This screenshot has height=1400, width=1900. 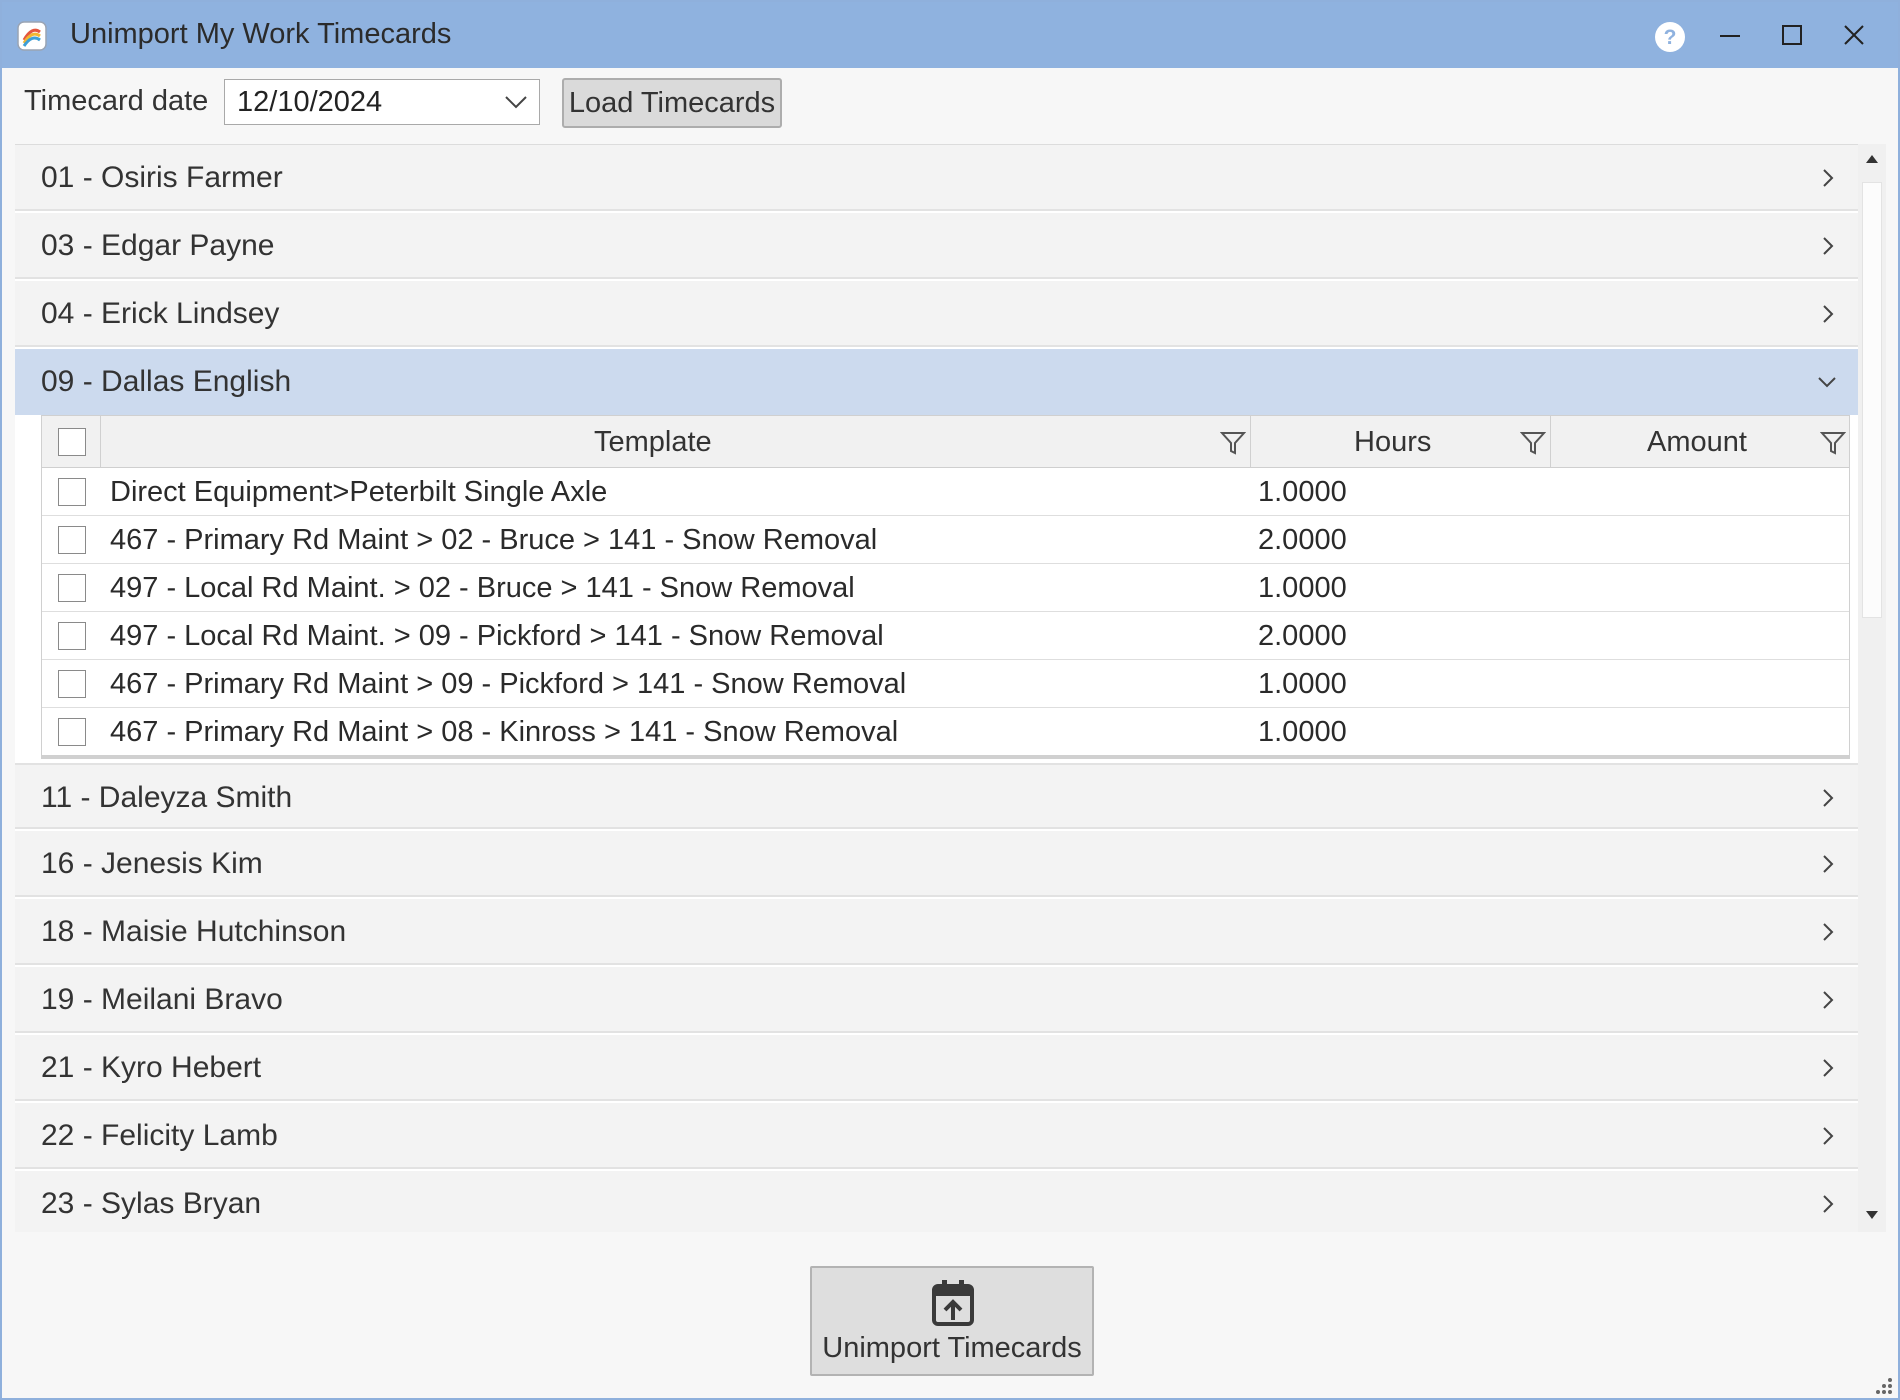 What do you see at coordinates (359, 492) in the screenshot?
I see `template-cell: Direct Equipment>Peterbilt Single Axle` at bounding box center [359, 492].